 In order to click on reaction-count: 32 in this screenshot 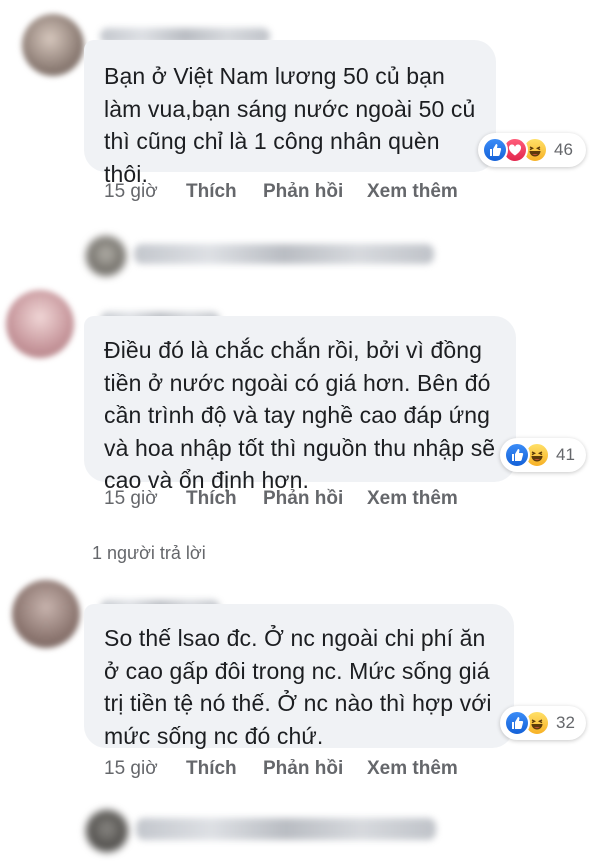, I will do `click(565, 722)`.